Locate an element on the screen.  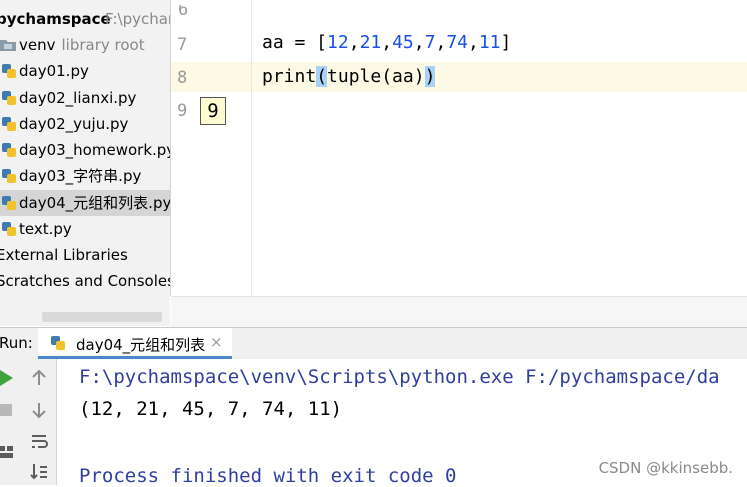
sort-icon is located at coordinates (39, 472).